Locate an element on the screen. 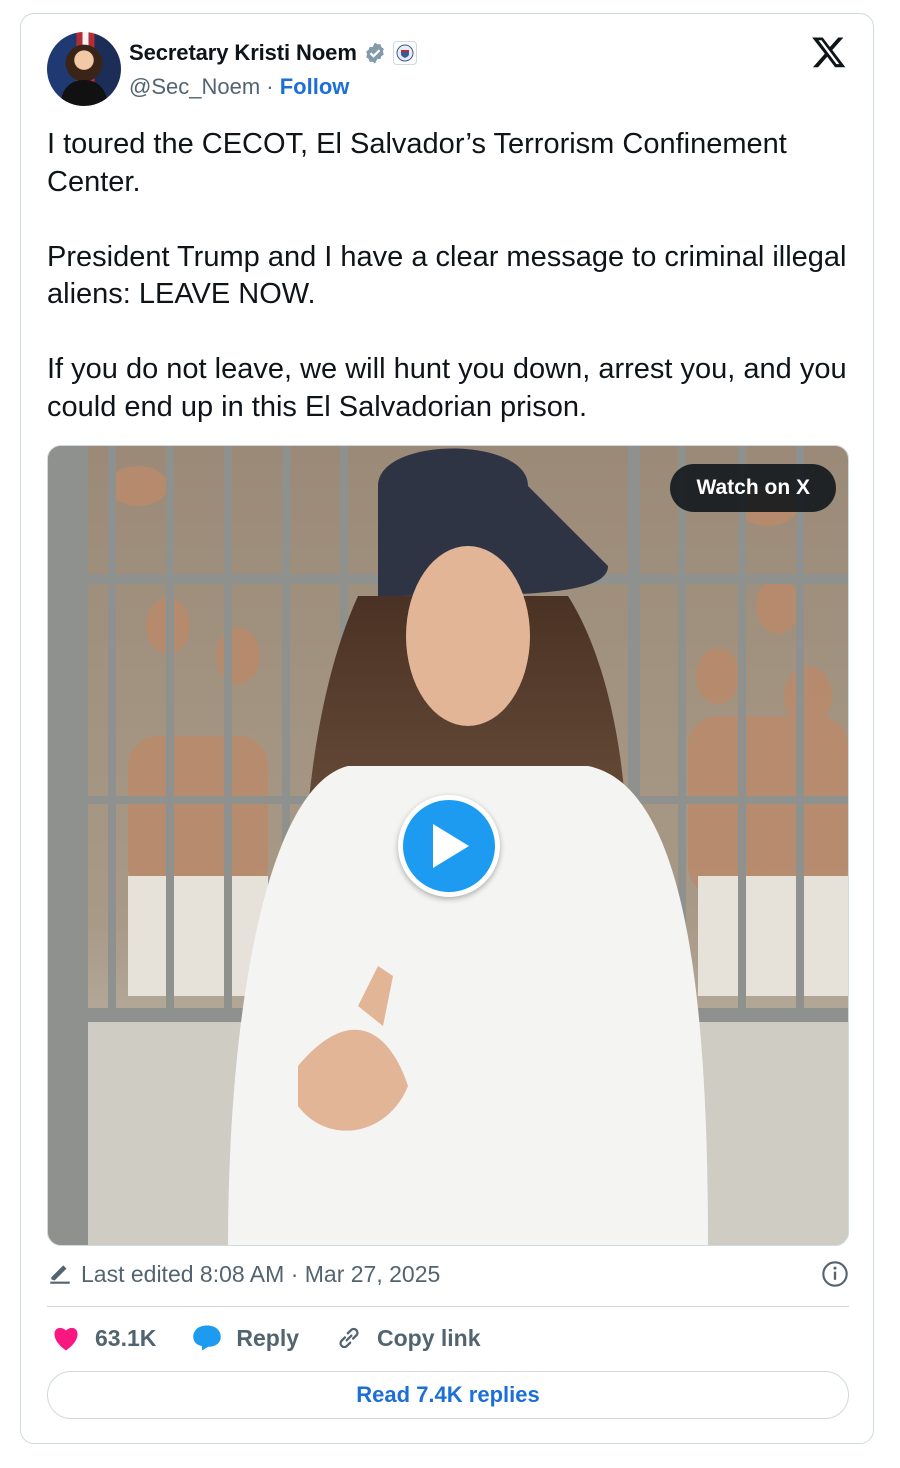 The height and width of the screenshot is (1468, 900). like-button: 63.1K is located at coordinates (103, 1338).